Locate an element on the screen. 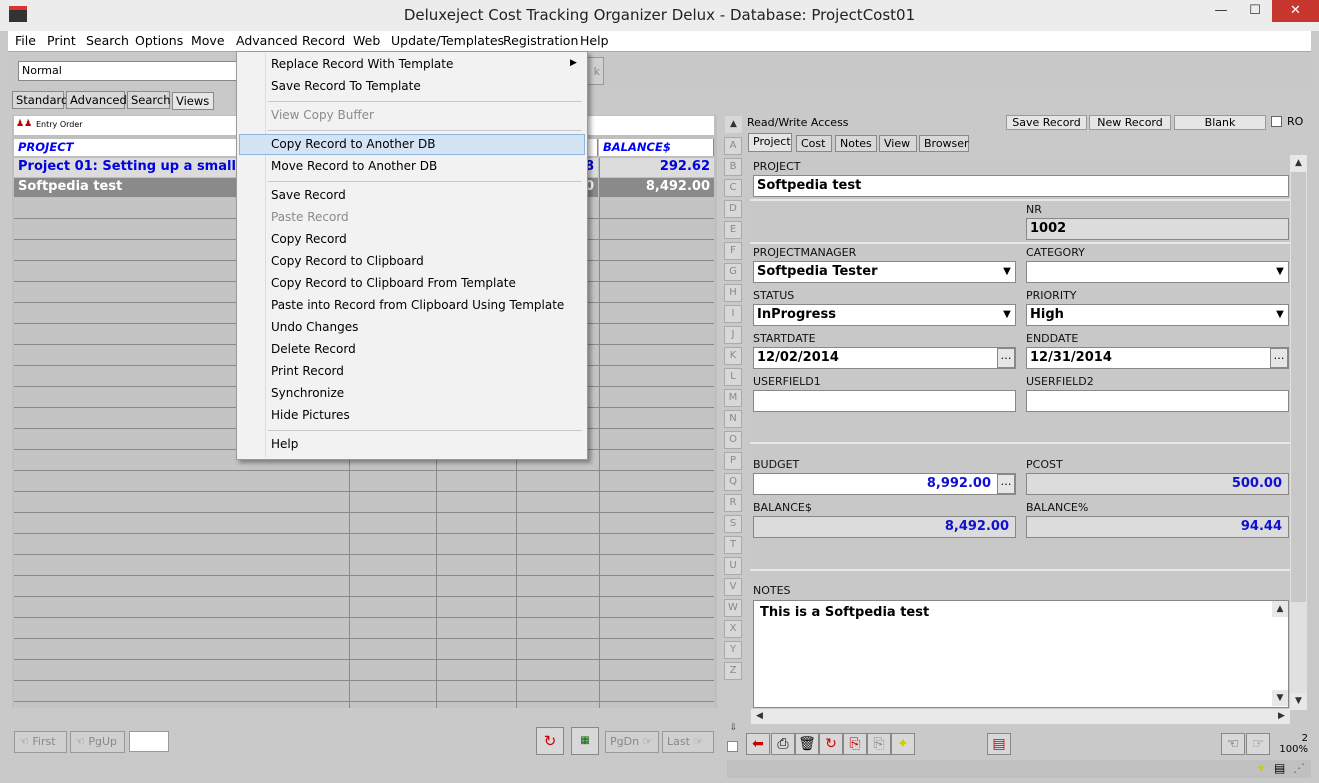 This screenshot has width=1319, height=783. tab-cost: Cost is located at coordinates (814, 143).